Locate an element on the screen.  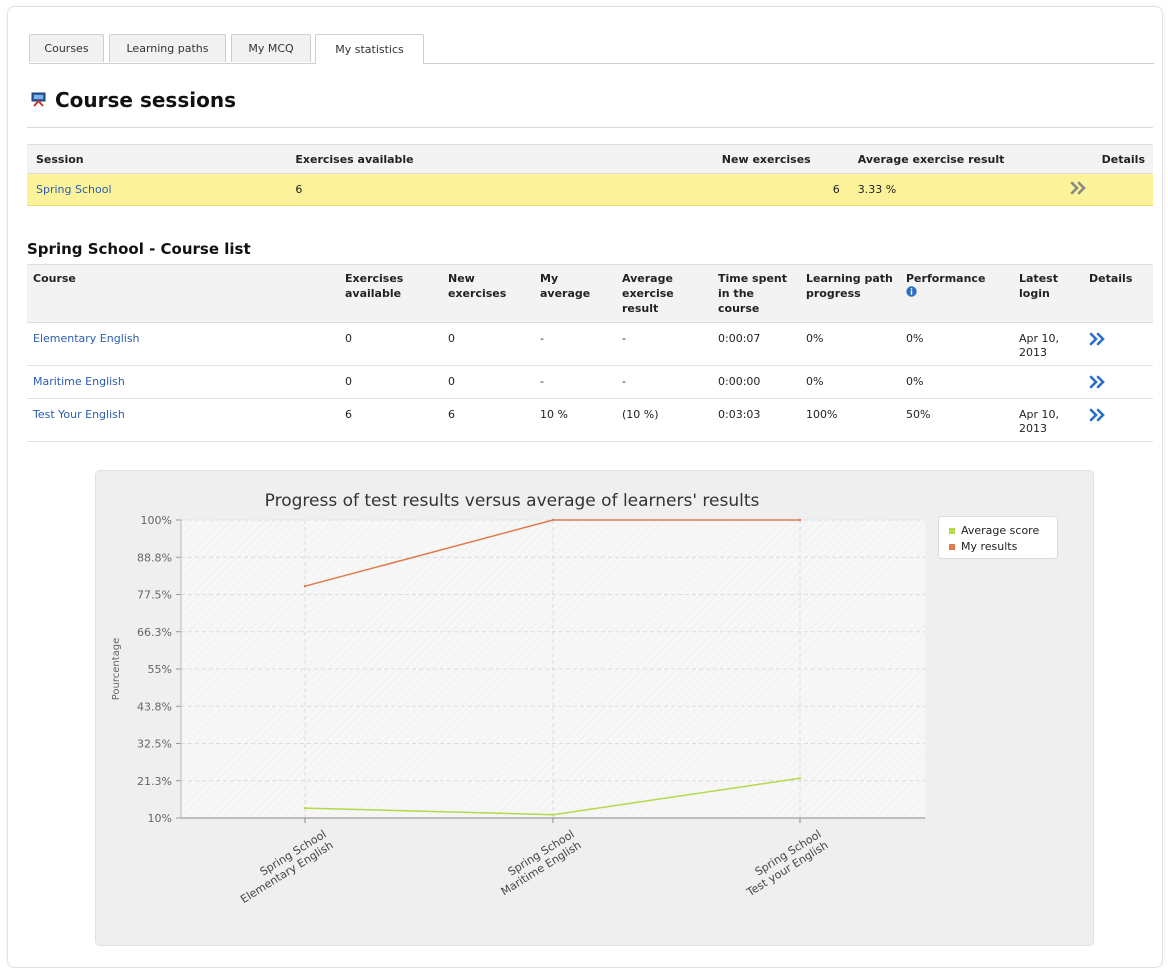
y-tick-label: 77.5% is located at coordinates (154, 595).